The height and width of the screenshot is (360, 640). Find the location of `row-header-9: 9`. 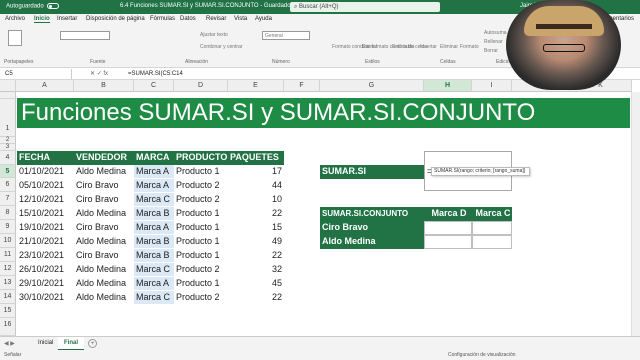

row-header-9: 9 is located at coordinates (8, 227).